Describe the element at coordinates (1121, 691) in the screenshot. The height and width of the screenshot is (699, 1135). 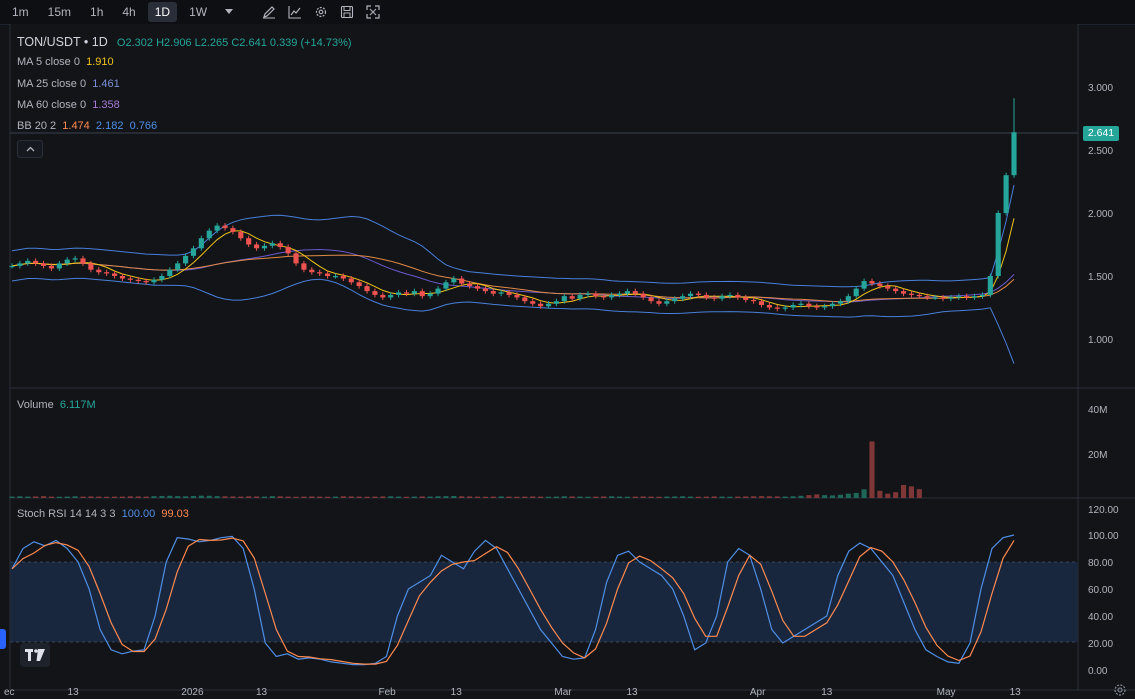
I see `settings-gear-icon` at that location.